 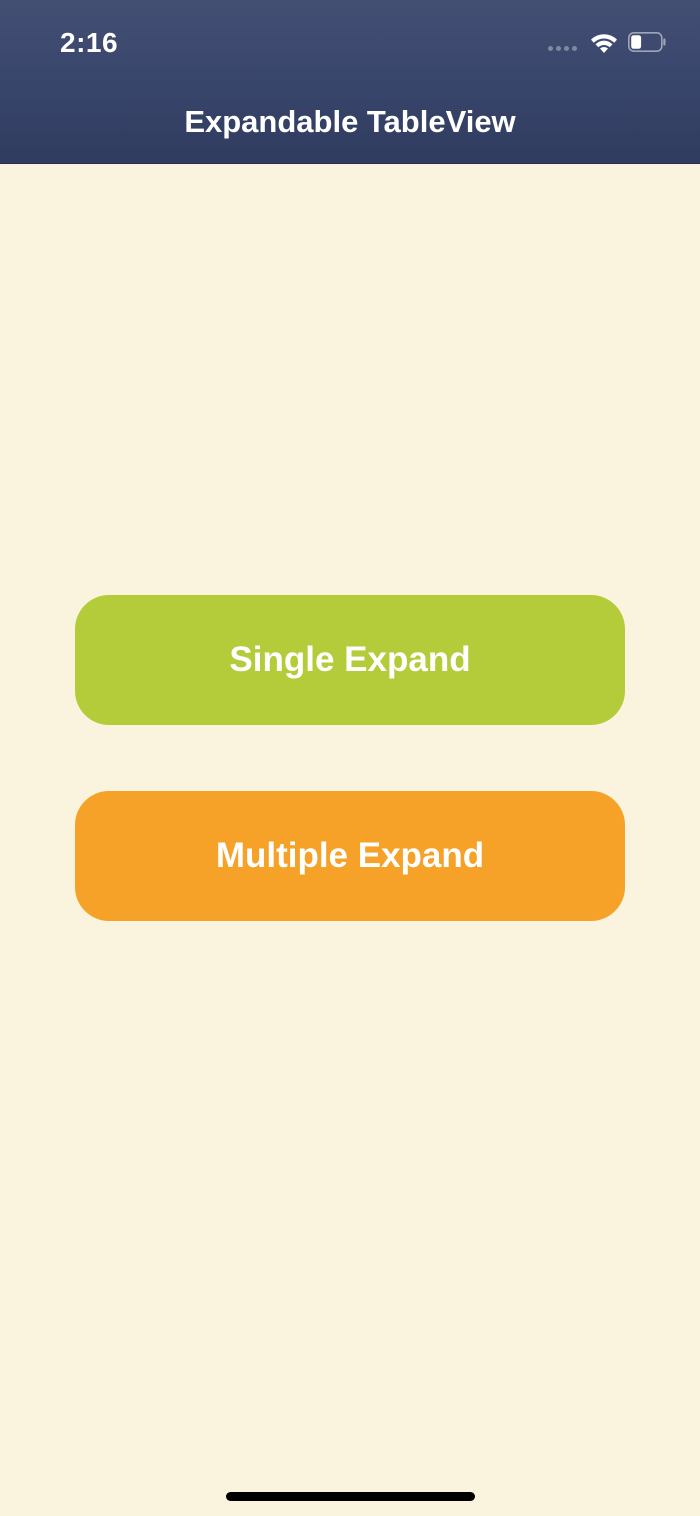 I want to click on page-title: Expandable TableView, so click(x=350, y=121).